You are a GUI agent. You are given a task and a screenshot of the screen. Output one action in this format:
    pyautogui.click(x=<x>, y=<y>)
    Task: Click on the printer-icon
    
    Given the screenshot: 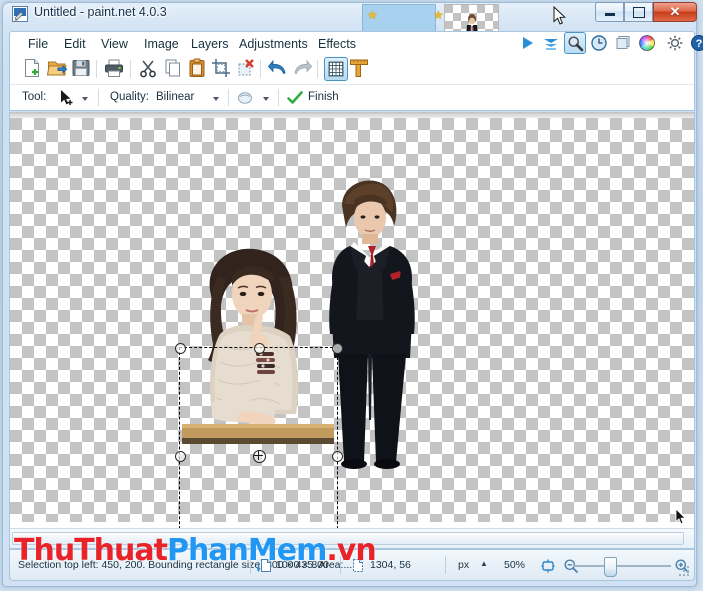 What is the action you would take?
    pyautogui.click(x=114, y=68)
    